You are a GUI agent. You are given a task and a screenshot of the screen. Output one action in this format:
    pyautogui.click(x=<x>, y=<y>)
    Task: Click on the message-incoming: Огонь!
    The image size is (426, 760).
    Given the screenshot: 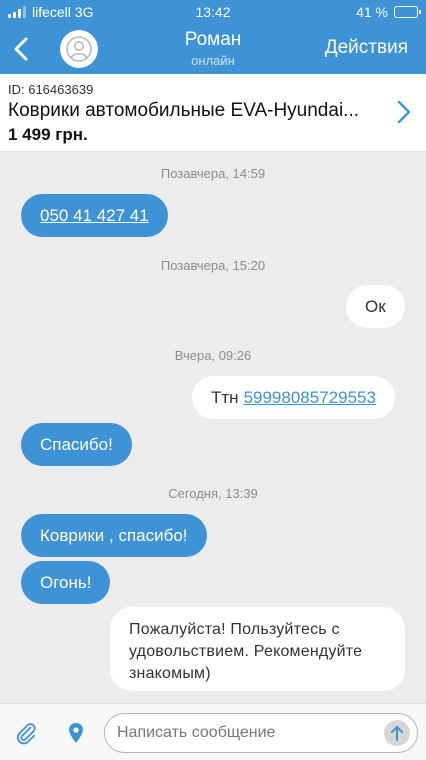 What is the action you would take?
    pyautogui.click(x=66, y=582)
    